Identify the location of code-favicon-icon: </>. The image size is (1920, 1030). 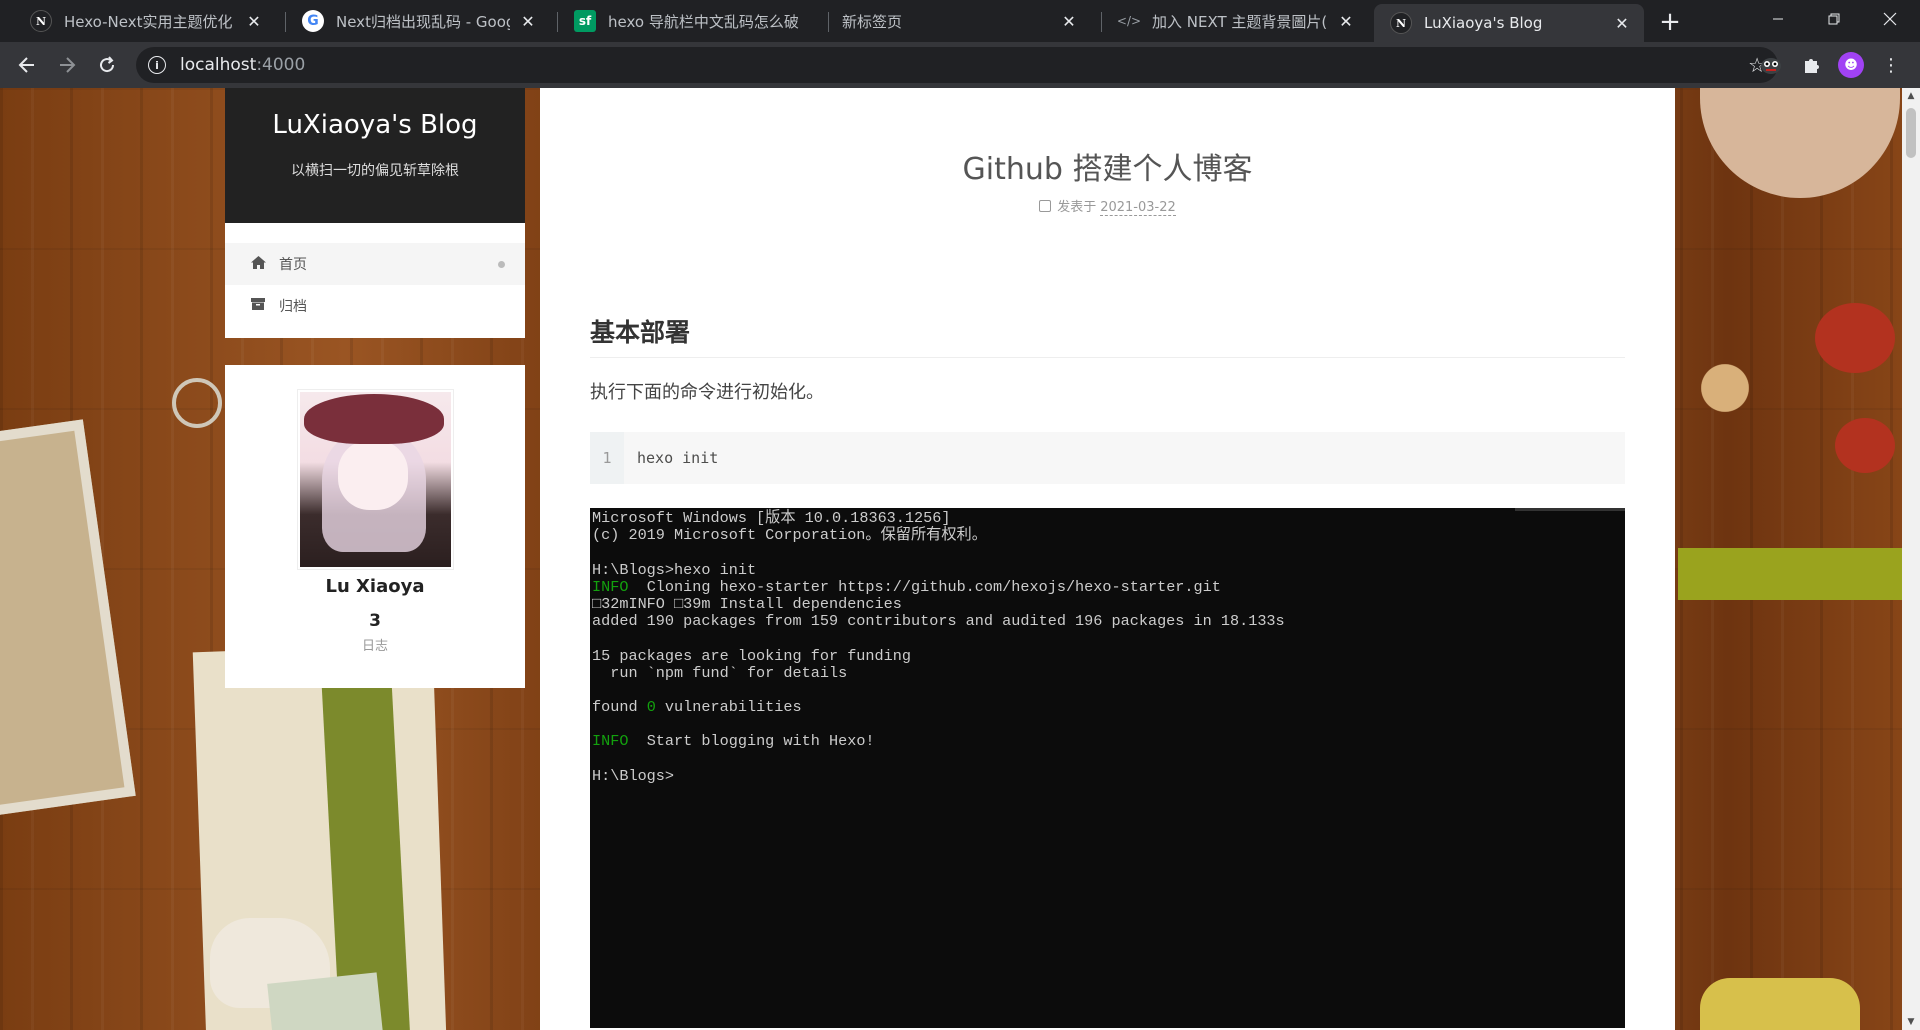
(1129, 21).